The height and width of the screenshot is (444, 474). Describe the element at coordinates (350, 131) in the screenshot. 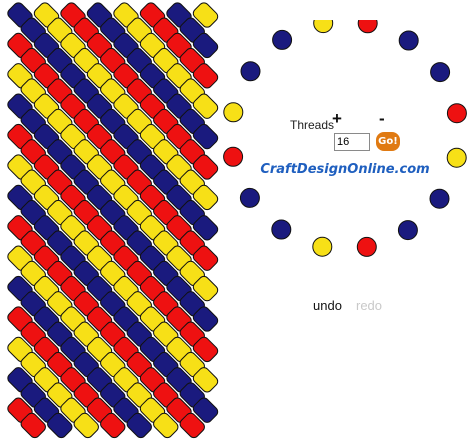

I see `thread-controls: Threads + - Go!` at that location.